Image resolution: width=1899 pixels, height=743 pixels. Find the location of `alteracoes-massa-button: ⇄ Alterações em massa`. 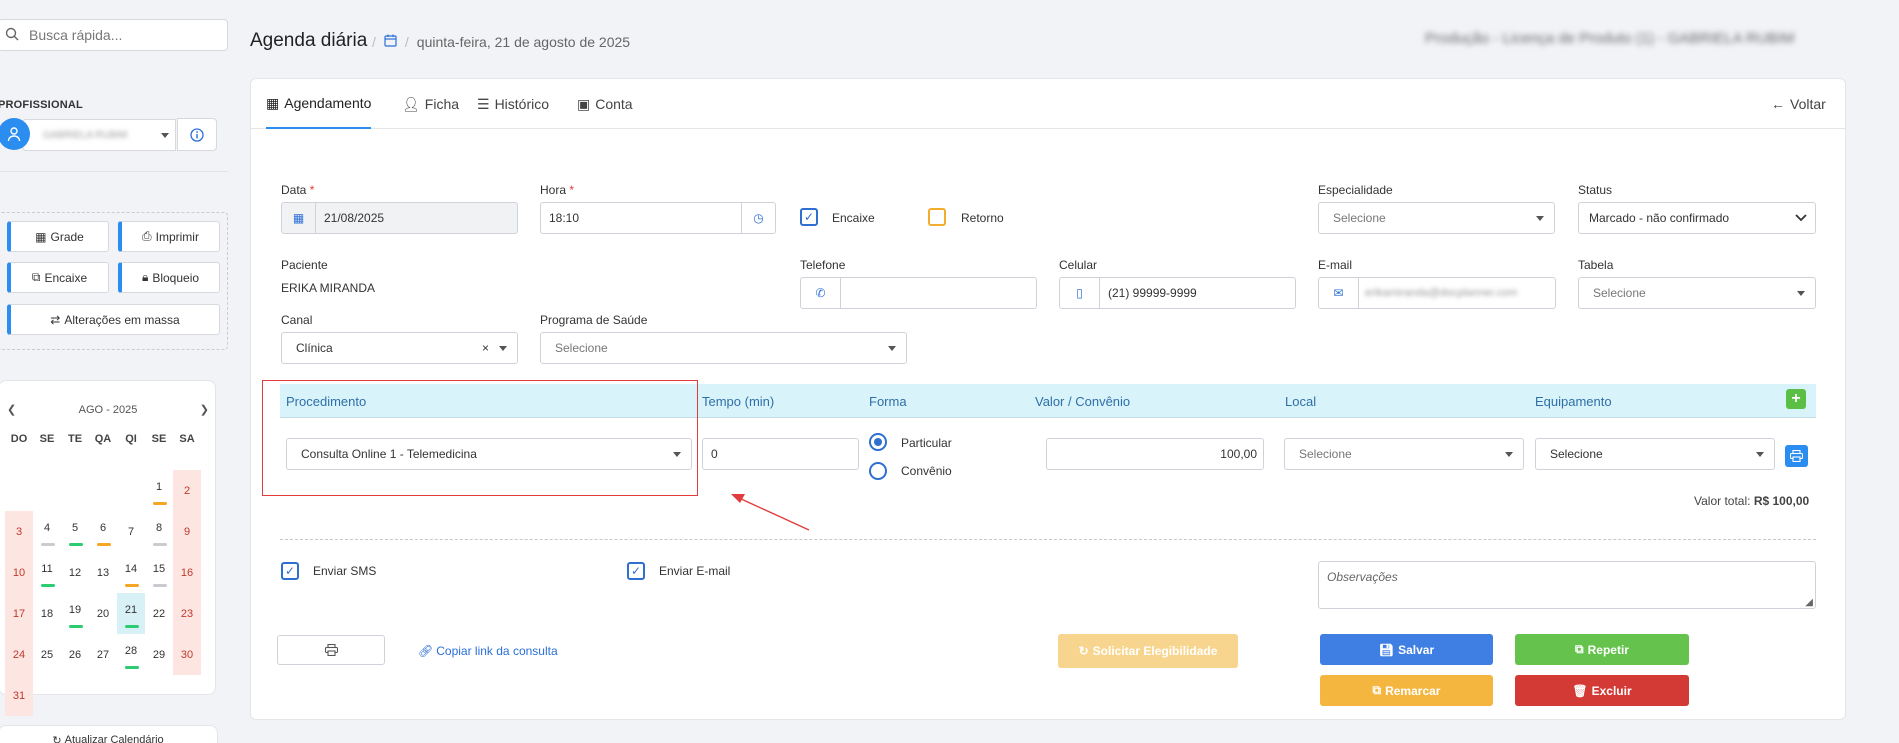

alteracoes-massa-button: ⇄ Alterações em massa is located at coordinates (113, 319).